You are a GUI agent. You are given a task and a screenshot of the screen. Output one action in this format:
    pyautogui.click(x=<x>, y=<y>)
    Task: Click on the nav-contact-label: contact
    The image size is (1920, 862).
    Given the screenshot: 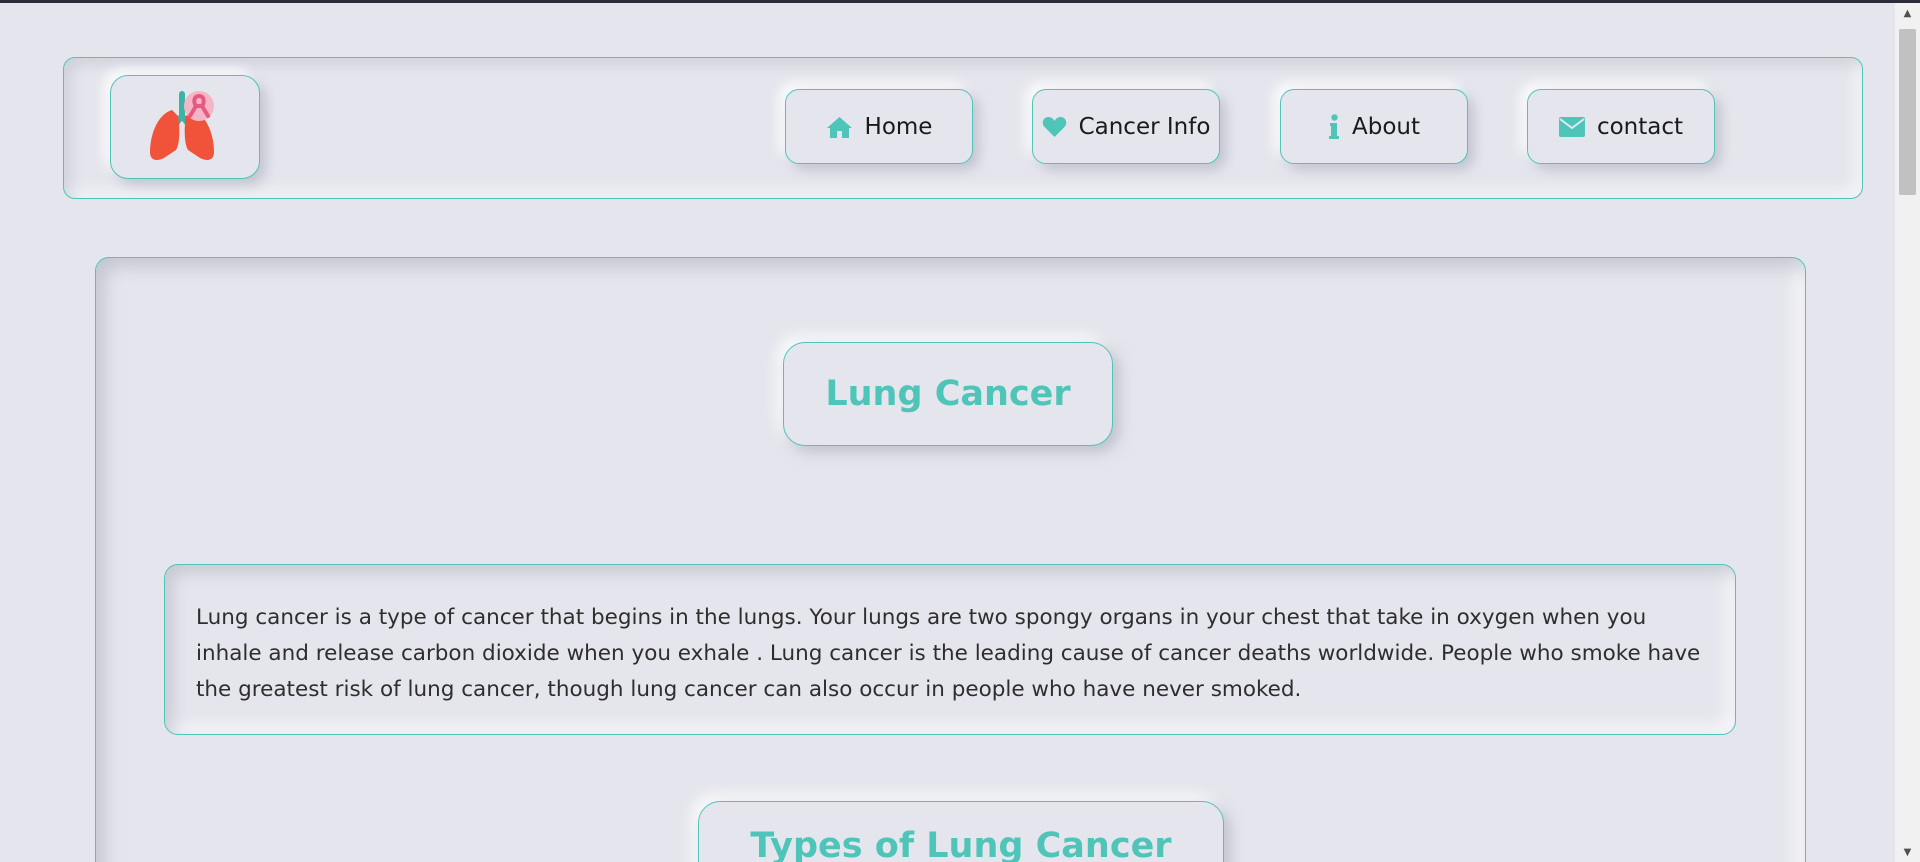 What is the action you would take?
    pyautogui.click(x=1640, y=126)
    